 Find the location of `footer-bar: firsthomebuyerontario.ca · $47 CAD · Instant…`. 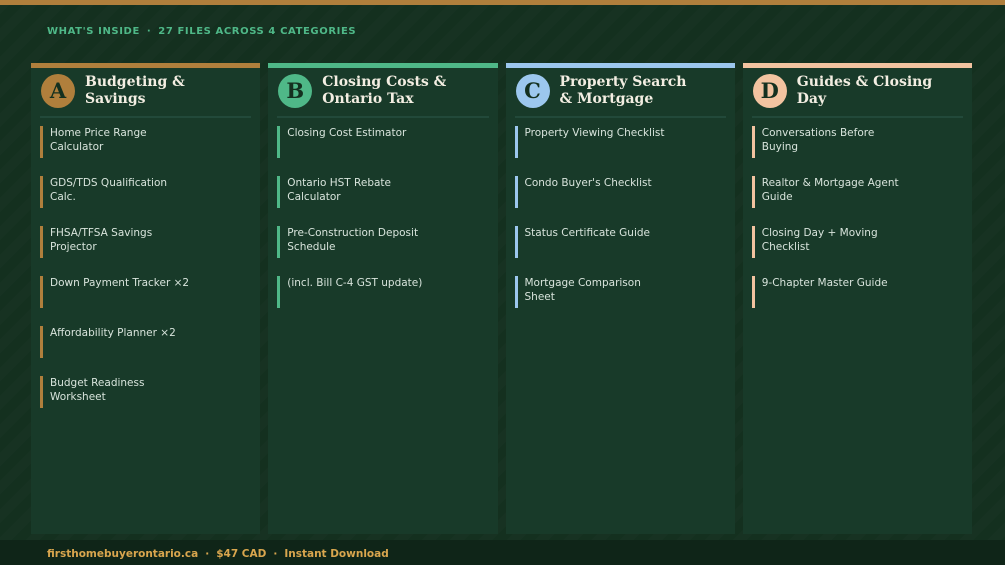

footer-bar: firsthomebuyerontario.ca · $47 CAD · Instant… is located at coordinates (502, 552).